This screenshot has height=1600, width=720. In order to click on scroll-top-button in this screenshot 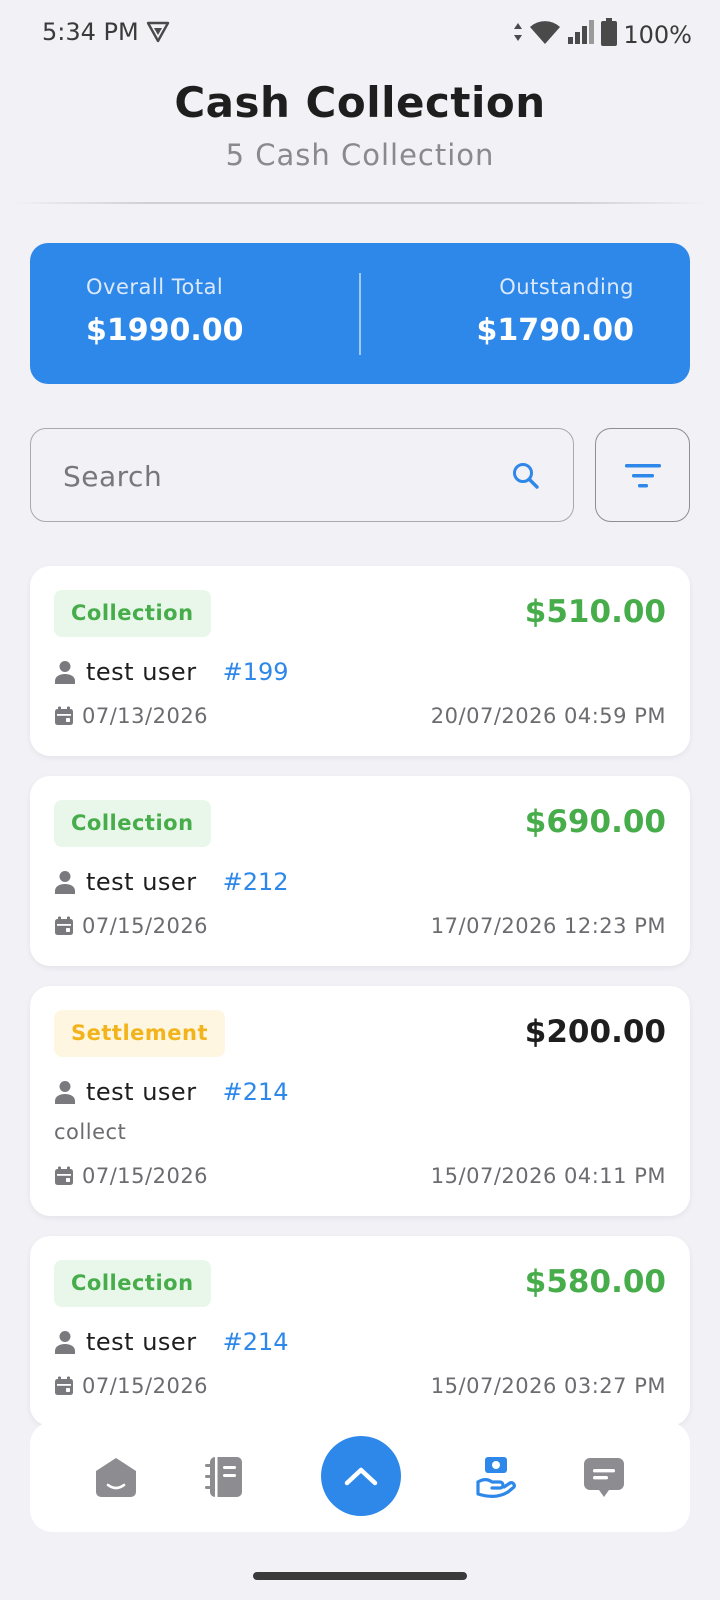, I will do `click(361, 1476)`.